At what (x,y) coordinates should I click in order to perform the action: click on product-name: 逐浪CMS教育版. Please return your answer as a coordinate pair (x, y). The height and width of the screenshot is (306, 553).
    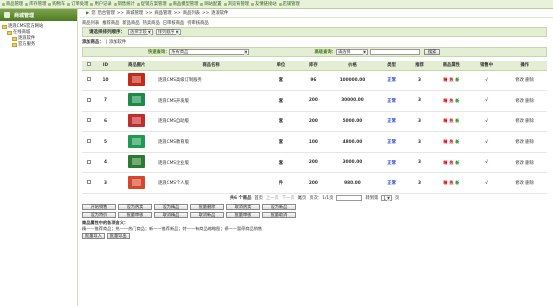
    Looking at the image, I should click on (211, 142).